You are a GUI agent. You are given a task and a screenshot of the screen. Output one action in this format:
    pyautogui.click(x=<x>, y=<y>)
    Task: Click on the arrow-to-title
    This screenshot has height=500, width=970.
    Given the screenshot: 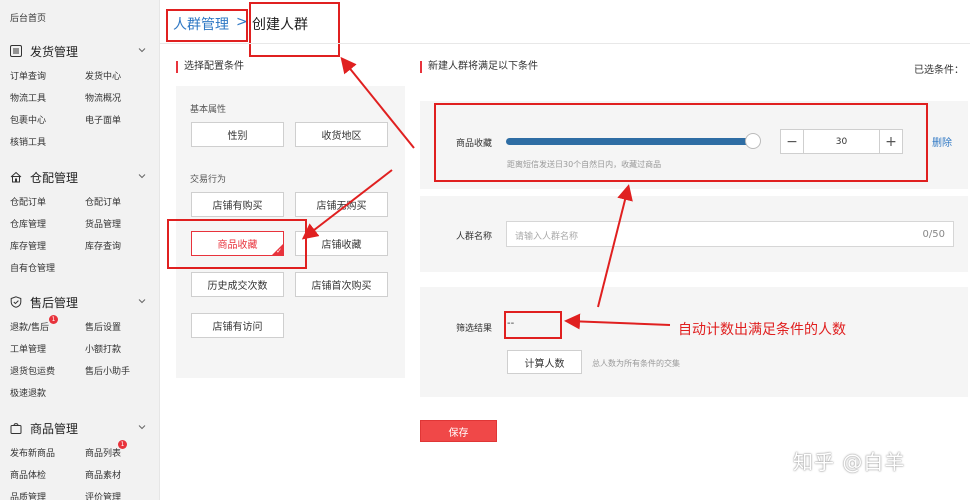 What is the action you would take?
    pyautogui.click(x=377, y=102)
    